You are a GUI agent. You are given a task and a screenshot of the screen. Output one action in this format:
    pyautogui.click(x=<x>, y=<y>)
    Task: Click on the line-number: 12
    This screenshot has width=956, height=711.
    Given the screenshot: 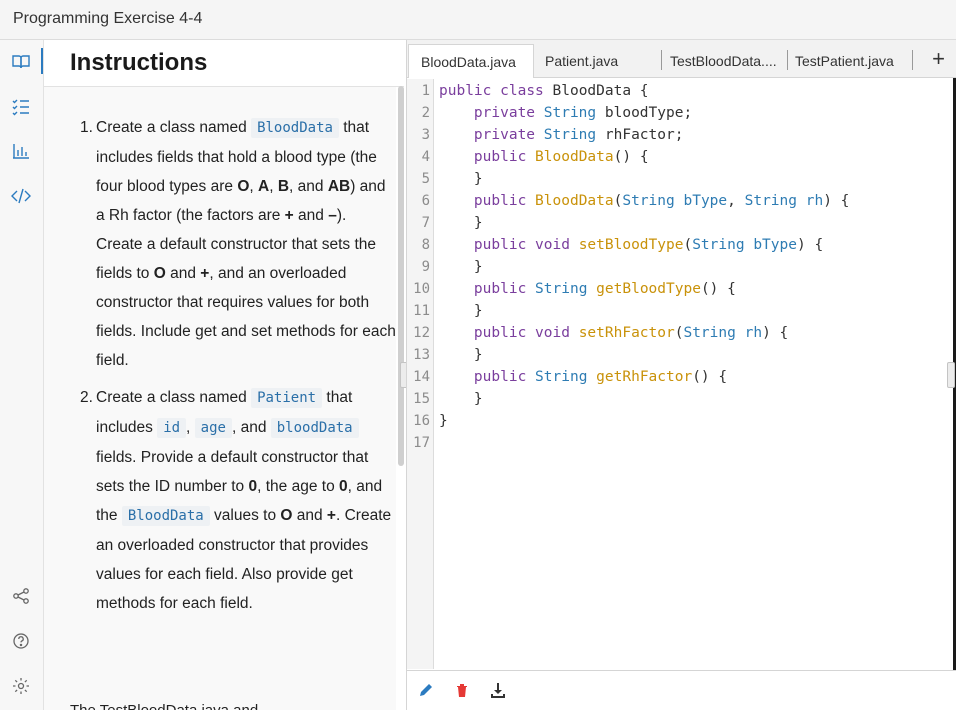 What is the action you would take?
    pyautogui.click(x=421, y=333)
    